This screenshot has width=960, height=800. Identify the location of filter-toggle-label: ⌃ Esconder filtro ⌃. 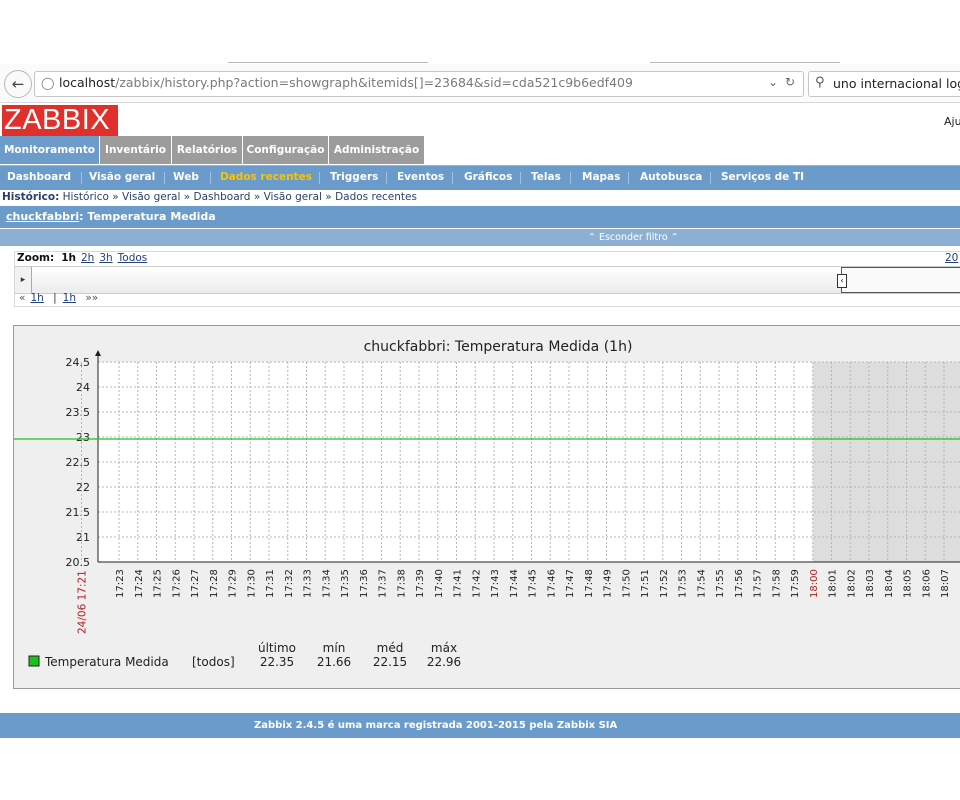
(633, 237).